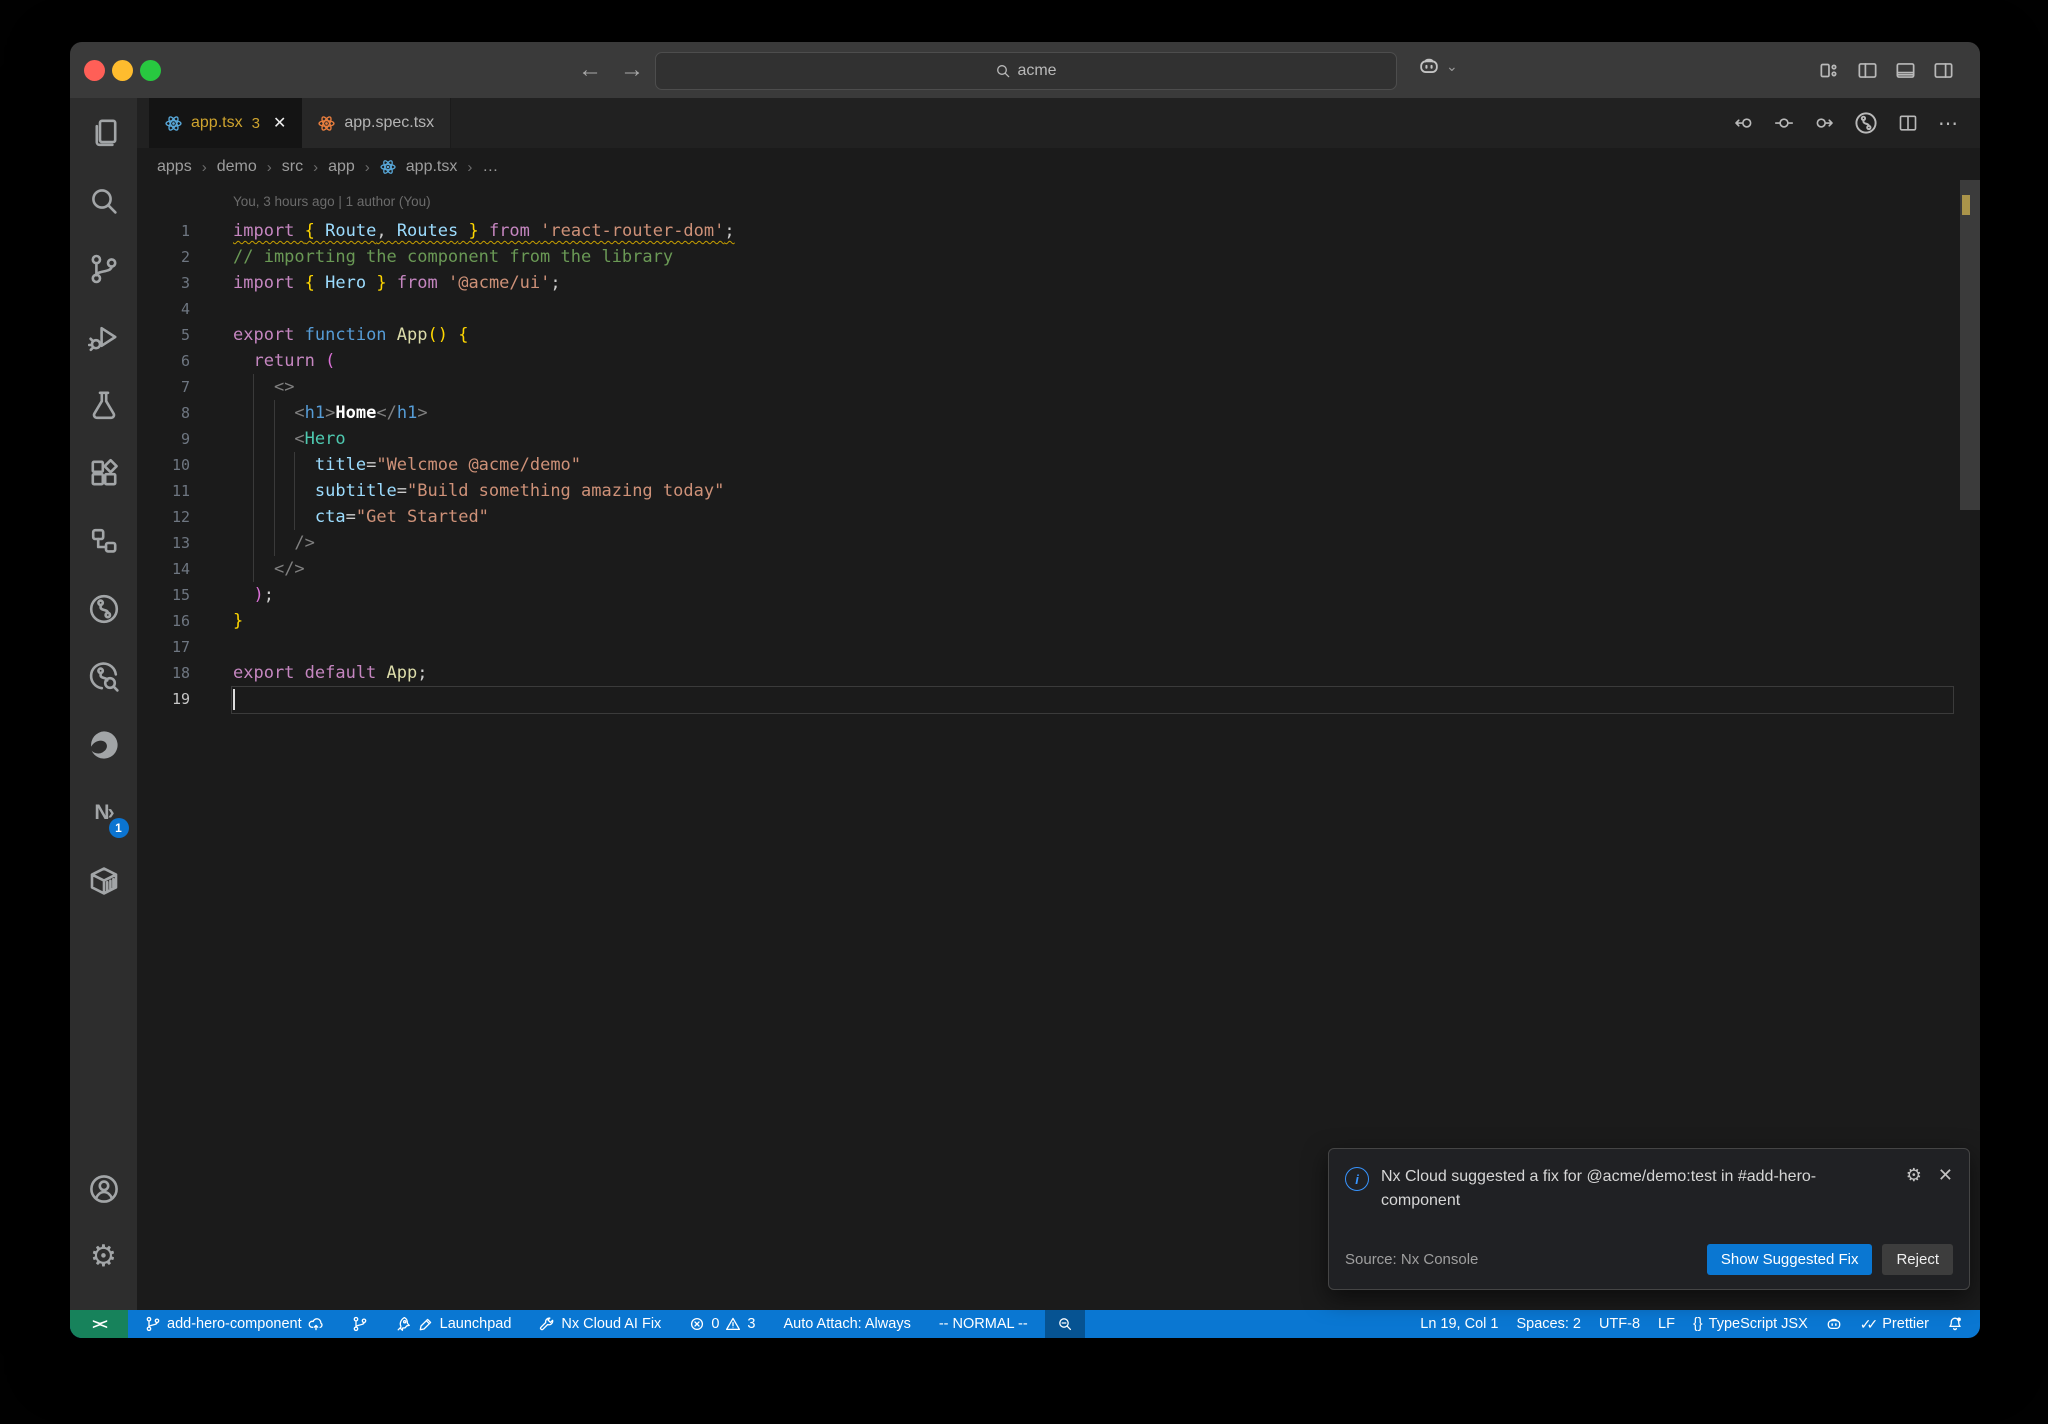 The width and height of the screenshot is (2048, 1424). What do you see at coordinates (1058, 387) in the screenshot?
I see `code-line: 7 <>` at bounding box center [1058, 387].